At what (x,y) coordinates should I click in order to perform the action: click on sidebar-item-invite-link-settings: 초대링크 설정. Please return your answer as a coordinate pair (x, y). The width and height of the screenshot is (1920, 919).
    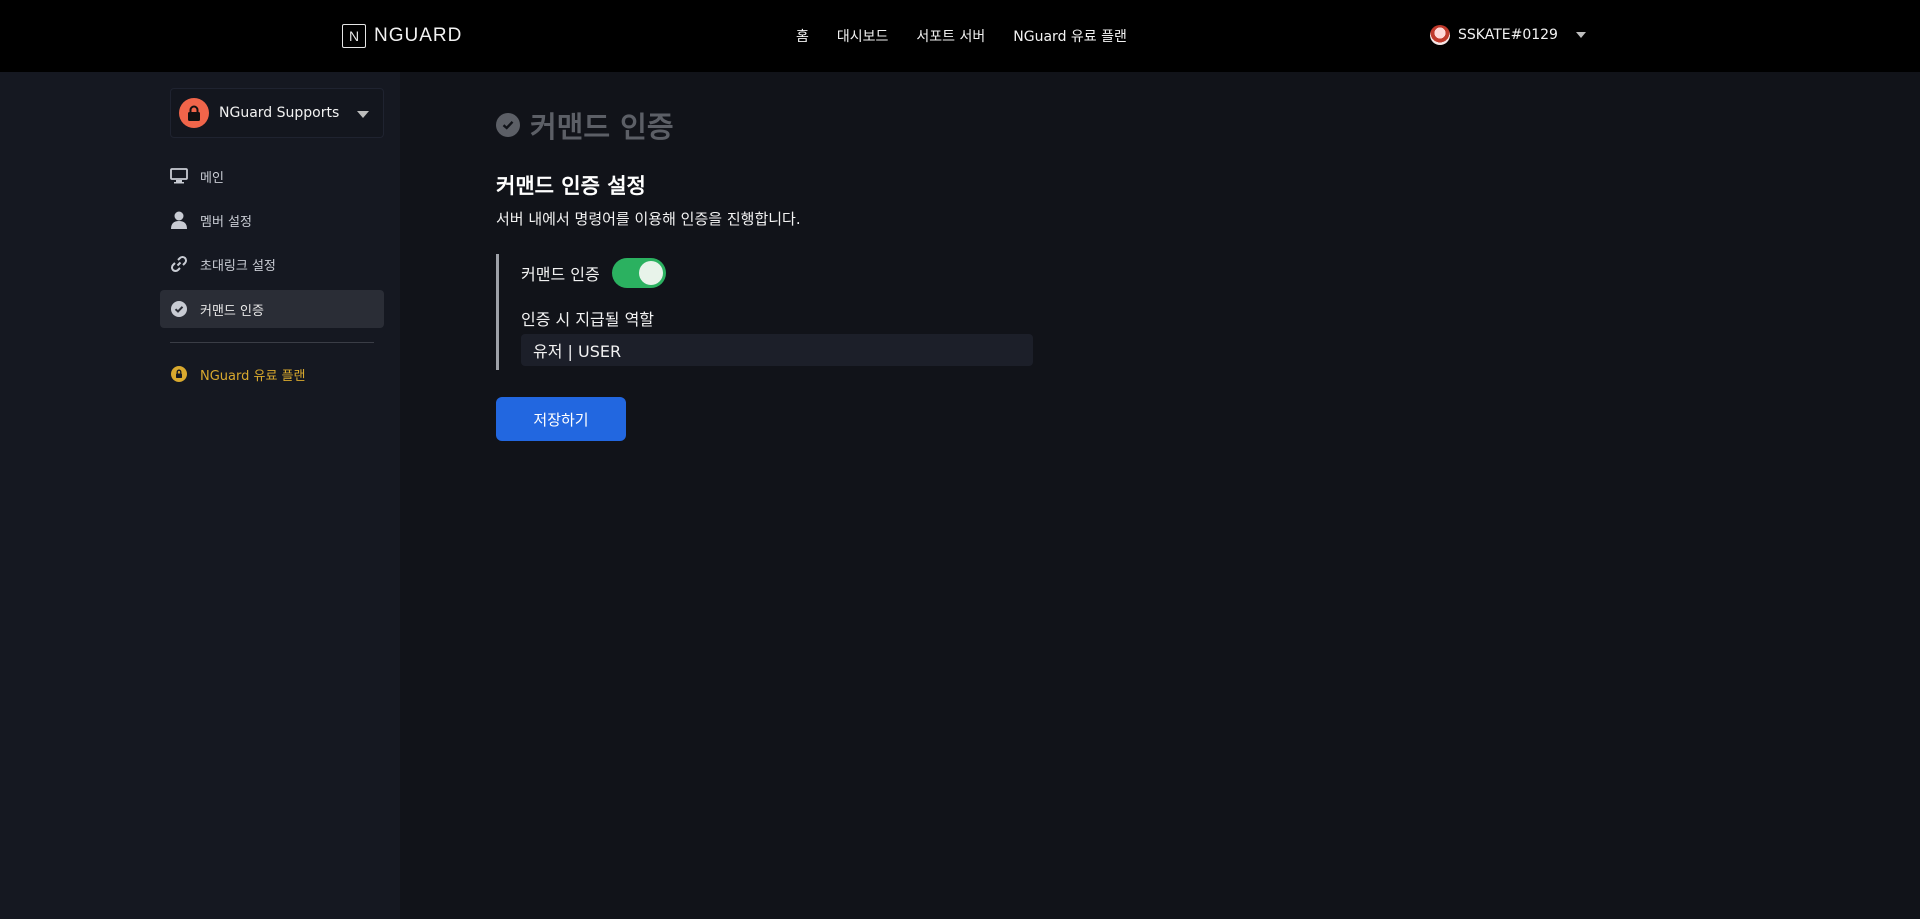
    Looking at the image, I should click on (272, 264).